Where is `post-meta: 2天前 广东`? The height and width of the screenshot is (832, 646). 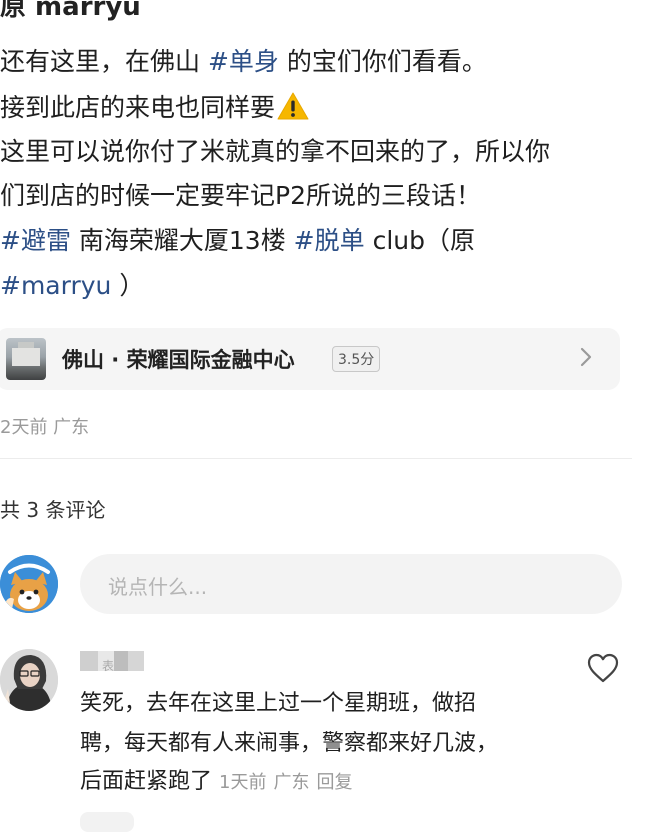
post-meta: 2天前 广东 is located at coordinates (45, 427).